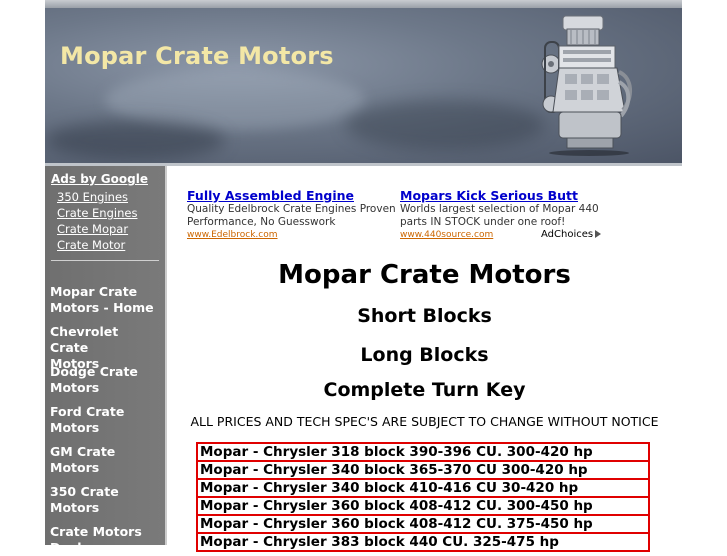  What do you see at coordinates (197, 56) in the screenshot?
I see `site-title: Mopar Crate Motors` at bounding box center [197, 56].